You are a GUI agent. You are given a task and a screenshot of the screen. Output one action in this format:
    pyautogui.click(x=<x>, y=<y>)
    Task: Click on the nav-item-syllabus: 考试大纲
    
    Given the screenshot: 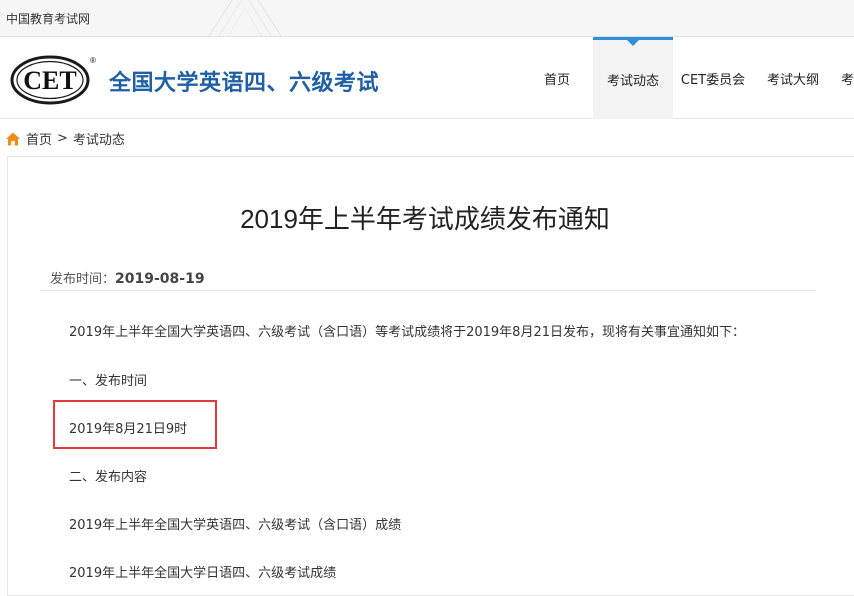 What is the action you would take?
    pyautogui.click(x=793, y=78)
    